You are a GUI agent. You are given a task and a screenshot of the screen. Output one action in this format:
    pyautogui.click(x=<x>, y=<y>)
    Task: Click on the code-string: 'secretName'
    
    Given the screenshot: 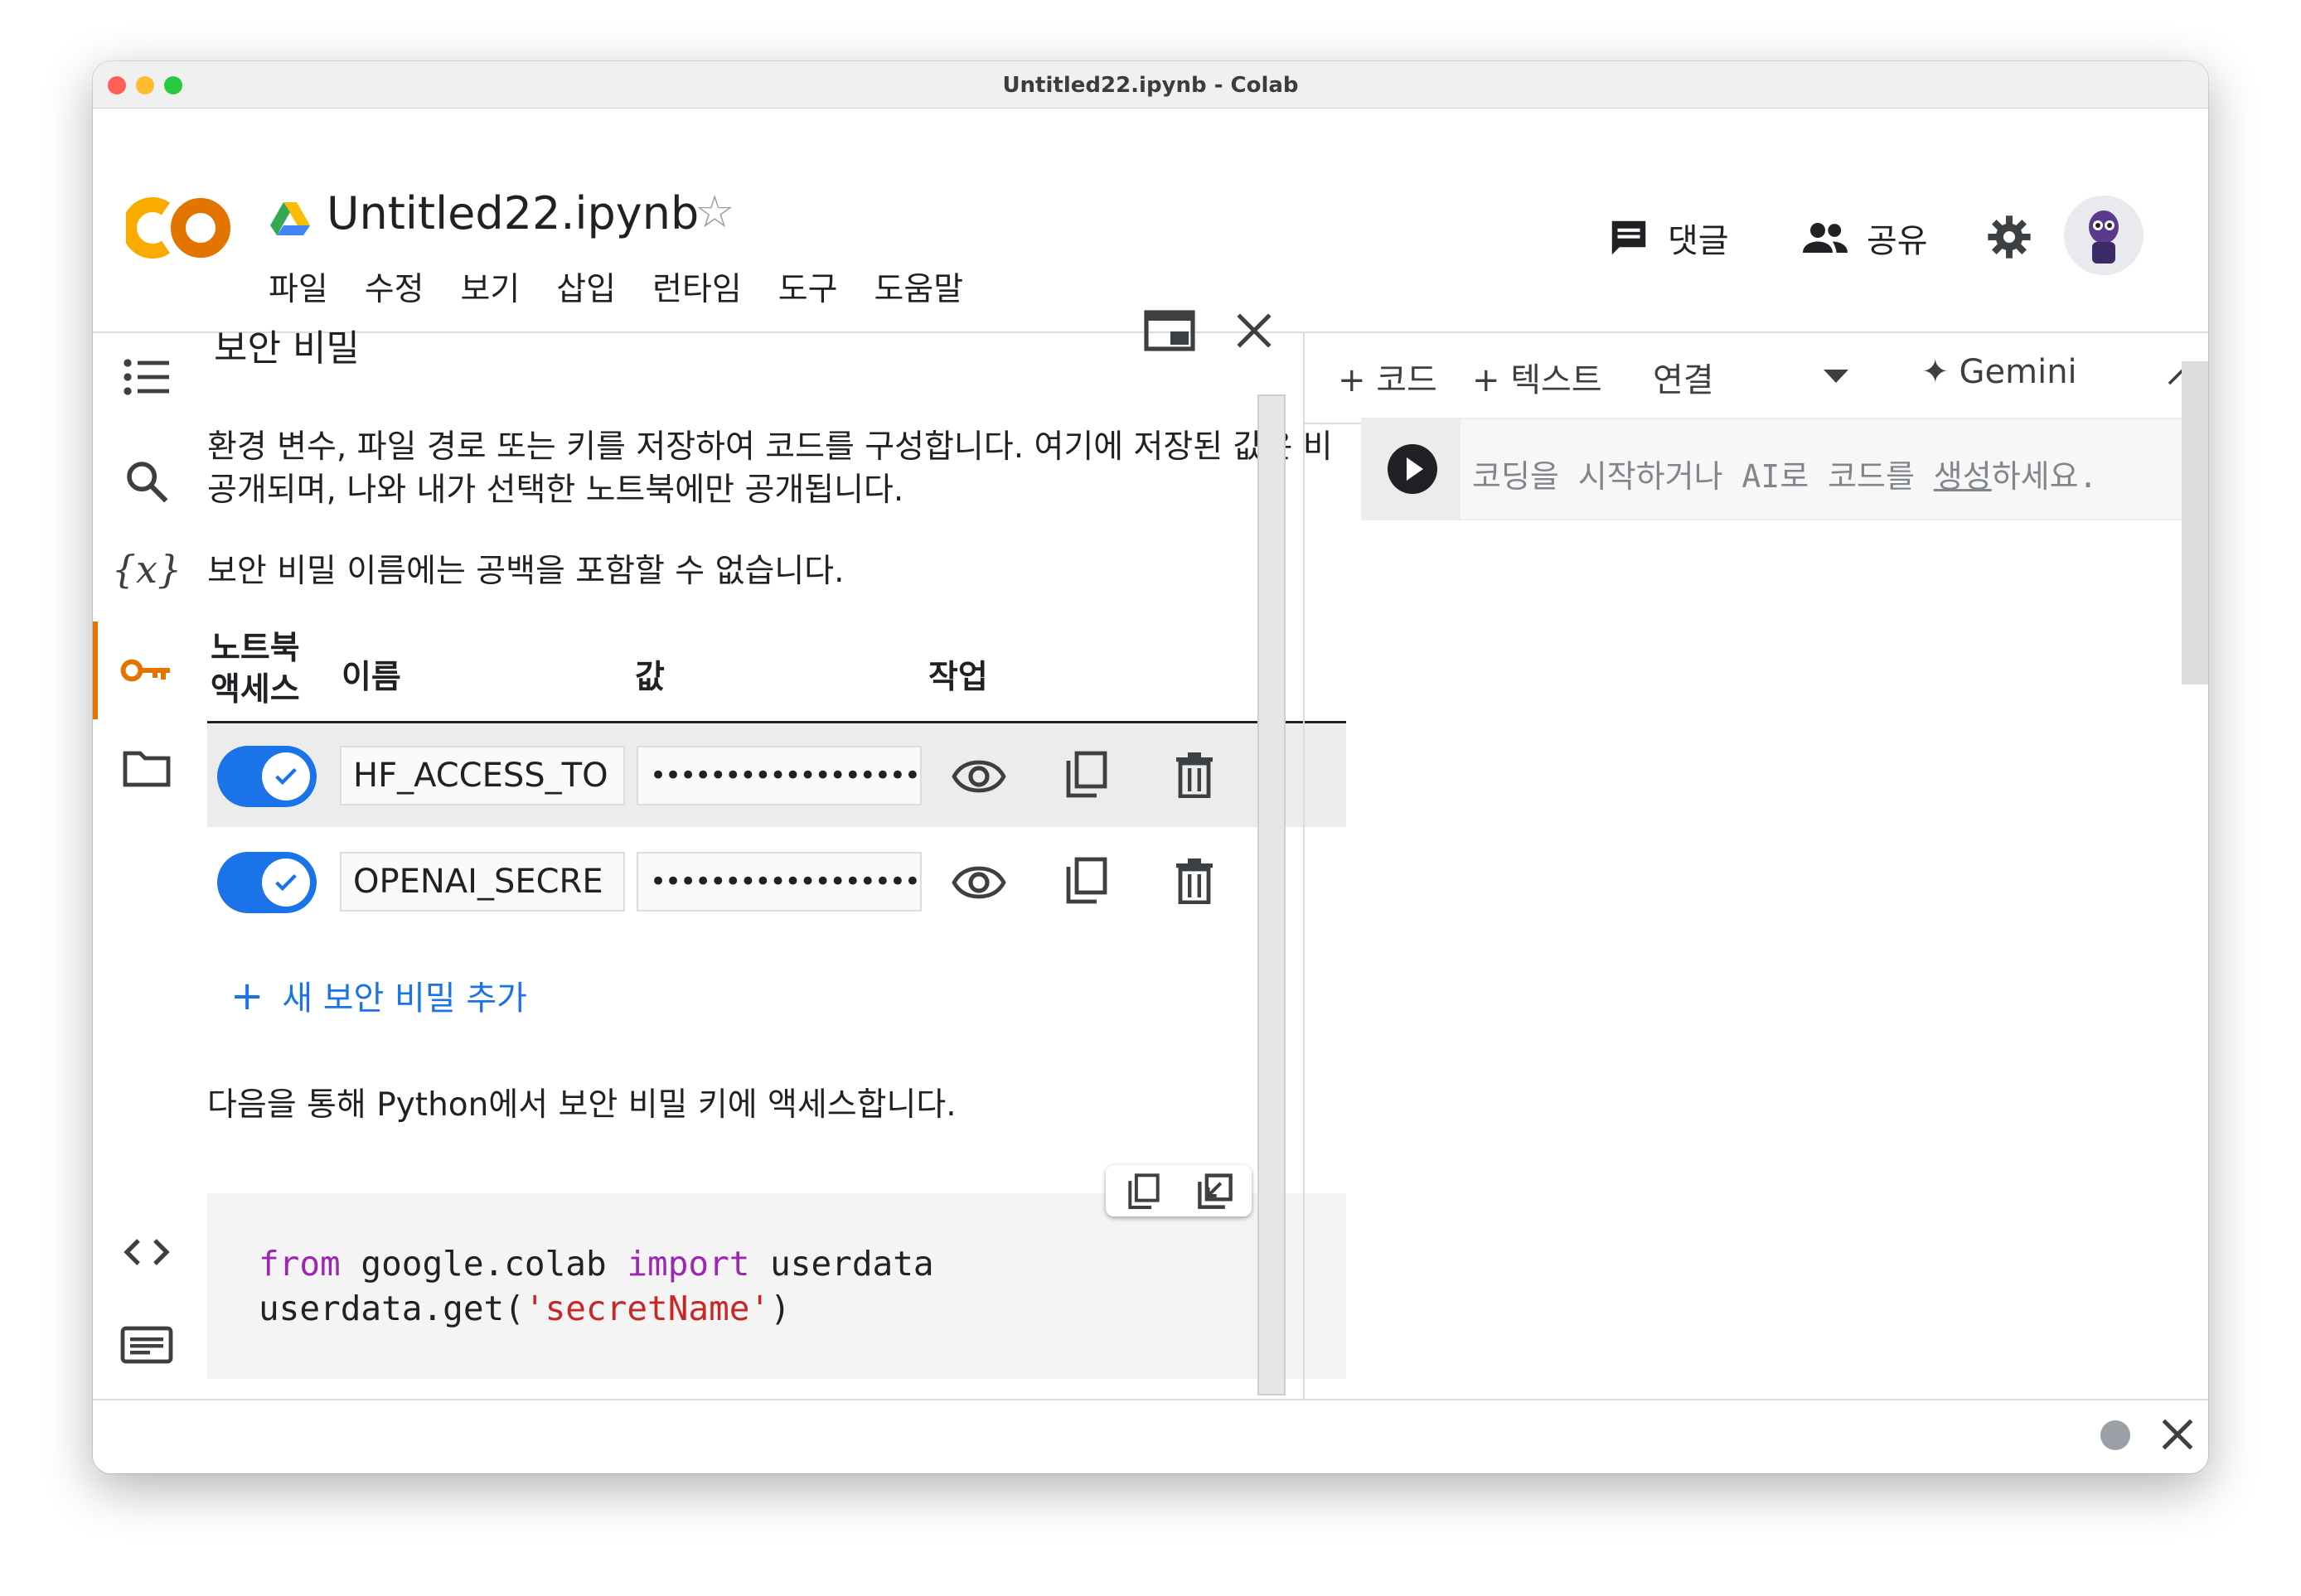 What is the action you would take?
    pyautogui.click(x=647, y=1308)
    